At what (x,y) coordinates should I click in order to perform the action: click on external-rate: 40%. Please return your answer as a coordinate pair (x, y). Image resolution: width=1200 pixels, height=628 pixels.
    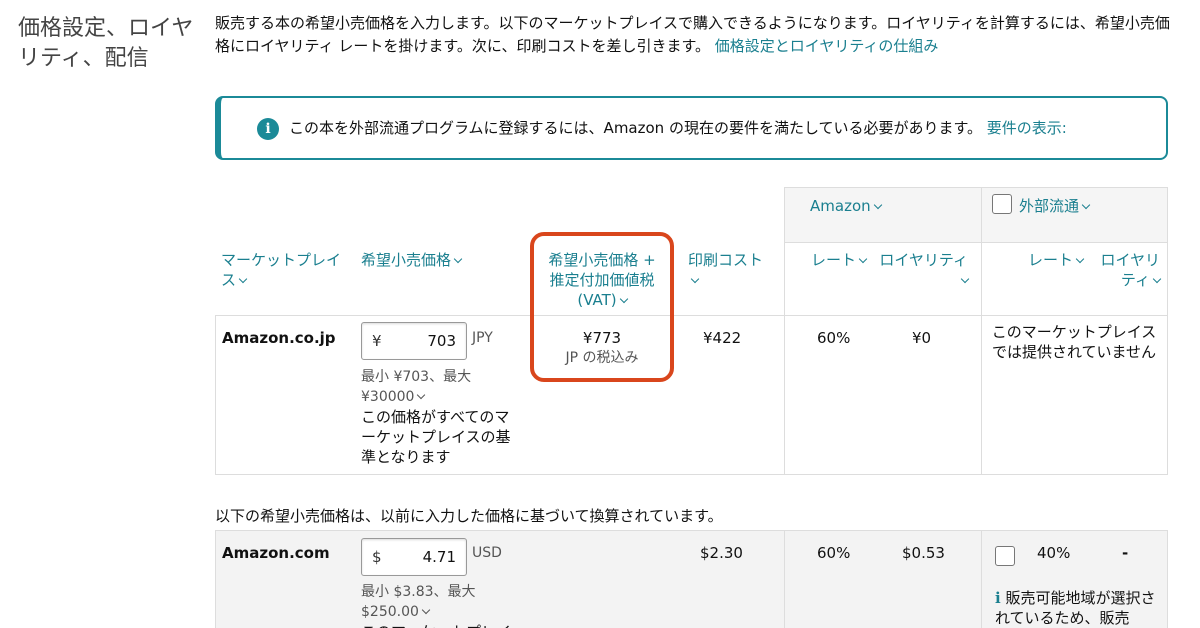
    Looking at the image, I should click on (1054, 553).